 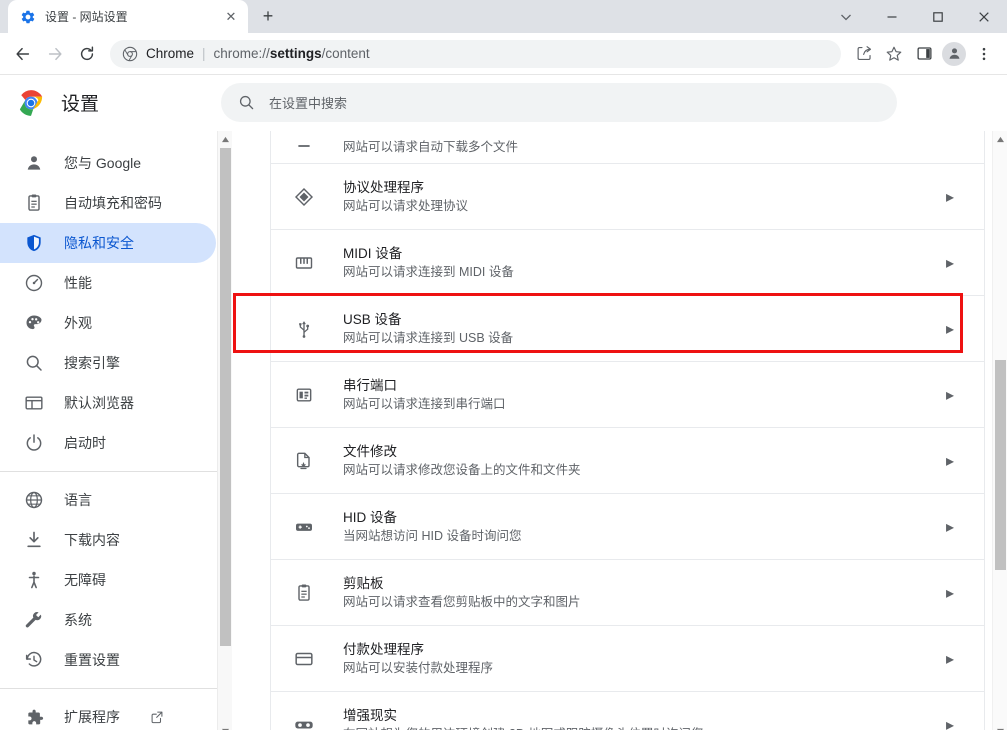 I want to click on row-text: 协议处理程序 网站可以请求处理协议, so click(x=641, y=197).